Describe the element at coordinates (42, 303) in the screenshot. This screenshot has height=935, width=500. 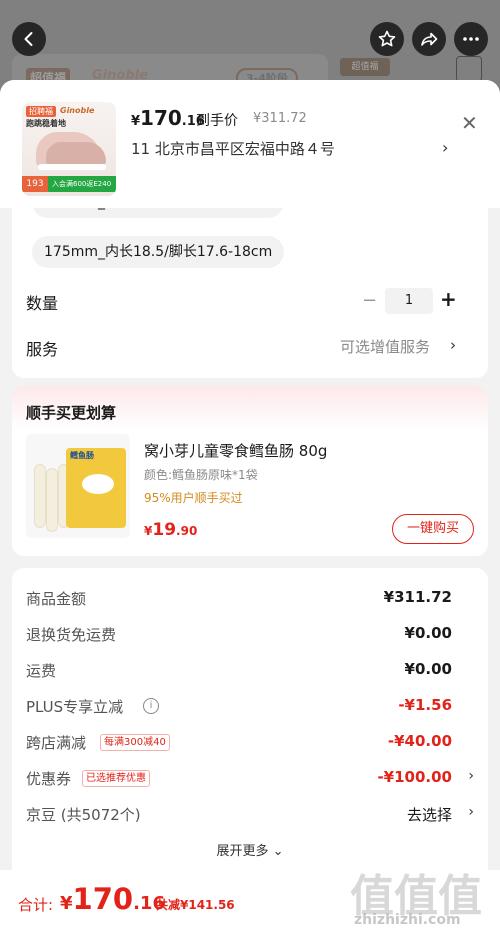
I see `quantity-label: 数量` at that location.